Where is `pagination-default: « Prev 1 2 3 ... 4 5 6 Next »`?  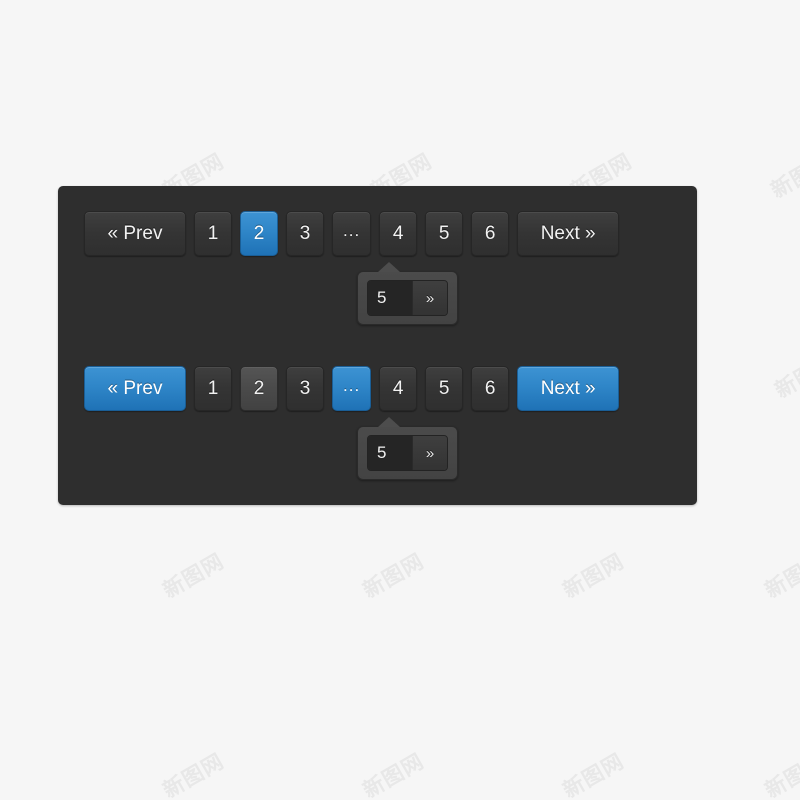
pagination-default: « Prev 1 2 3 ... 4 5 6 Next » is located at coordinates (352, 233).